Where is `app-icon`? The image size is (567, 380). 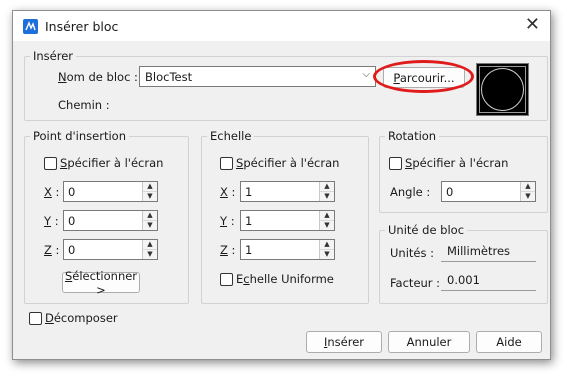 app-icon is located at coordinates (30, 26).